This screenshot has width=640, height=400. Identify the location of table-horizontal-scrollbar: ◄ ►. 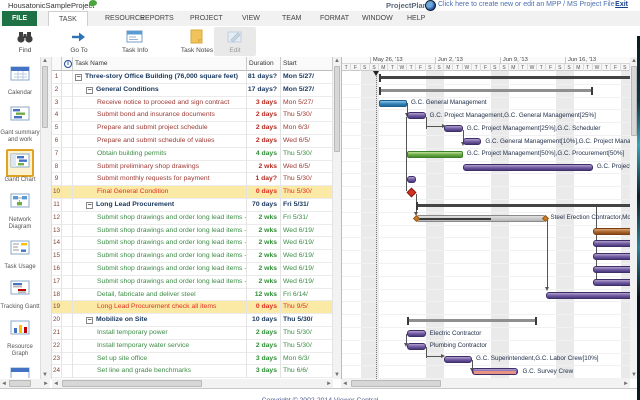
(192, 383).